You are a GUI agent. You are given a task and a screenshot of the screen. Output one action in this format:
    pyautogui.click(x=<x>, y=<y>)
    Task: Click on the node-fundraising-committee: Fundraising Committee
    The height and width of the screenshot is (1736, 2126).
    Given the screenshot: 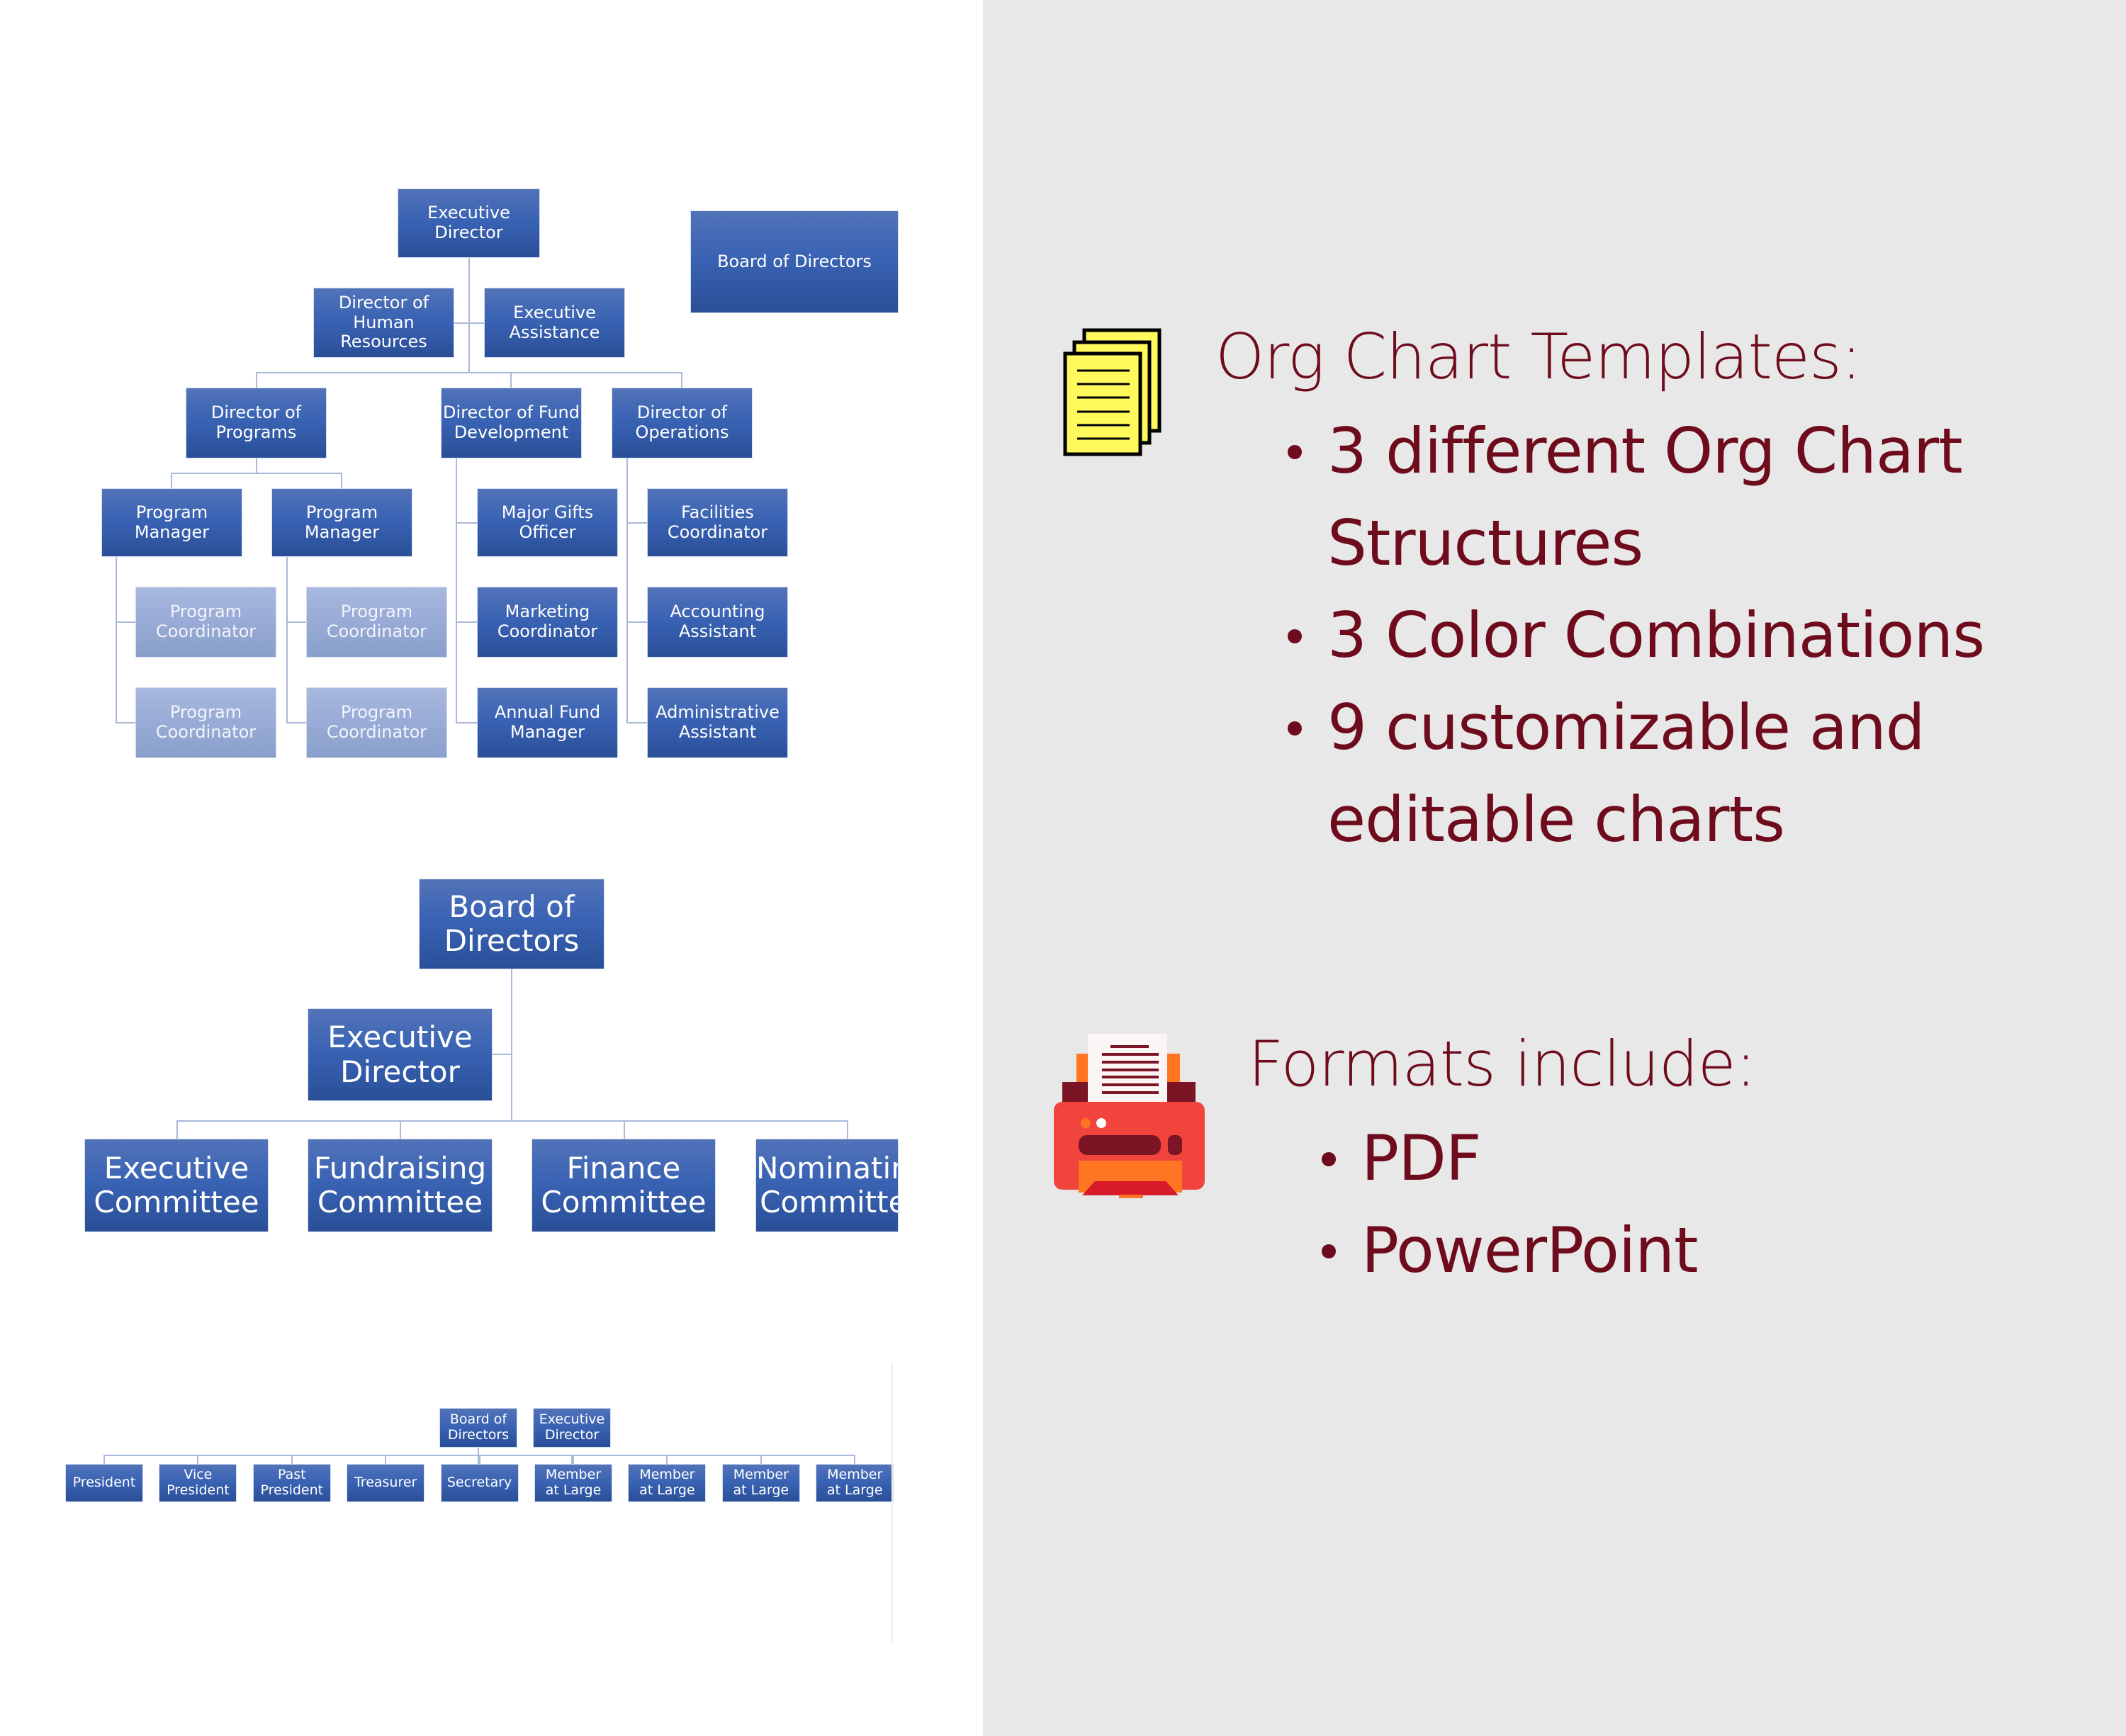 What is the action you would take?
    pyautogui.click(x=400, y=1185)
    